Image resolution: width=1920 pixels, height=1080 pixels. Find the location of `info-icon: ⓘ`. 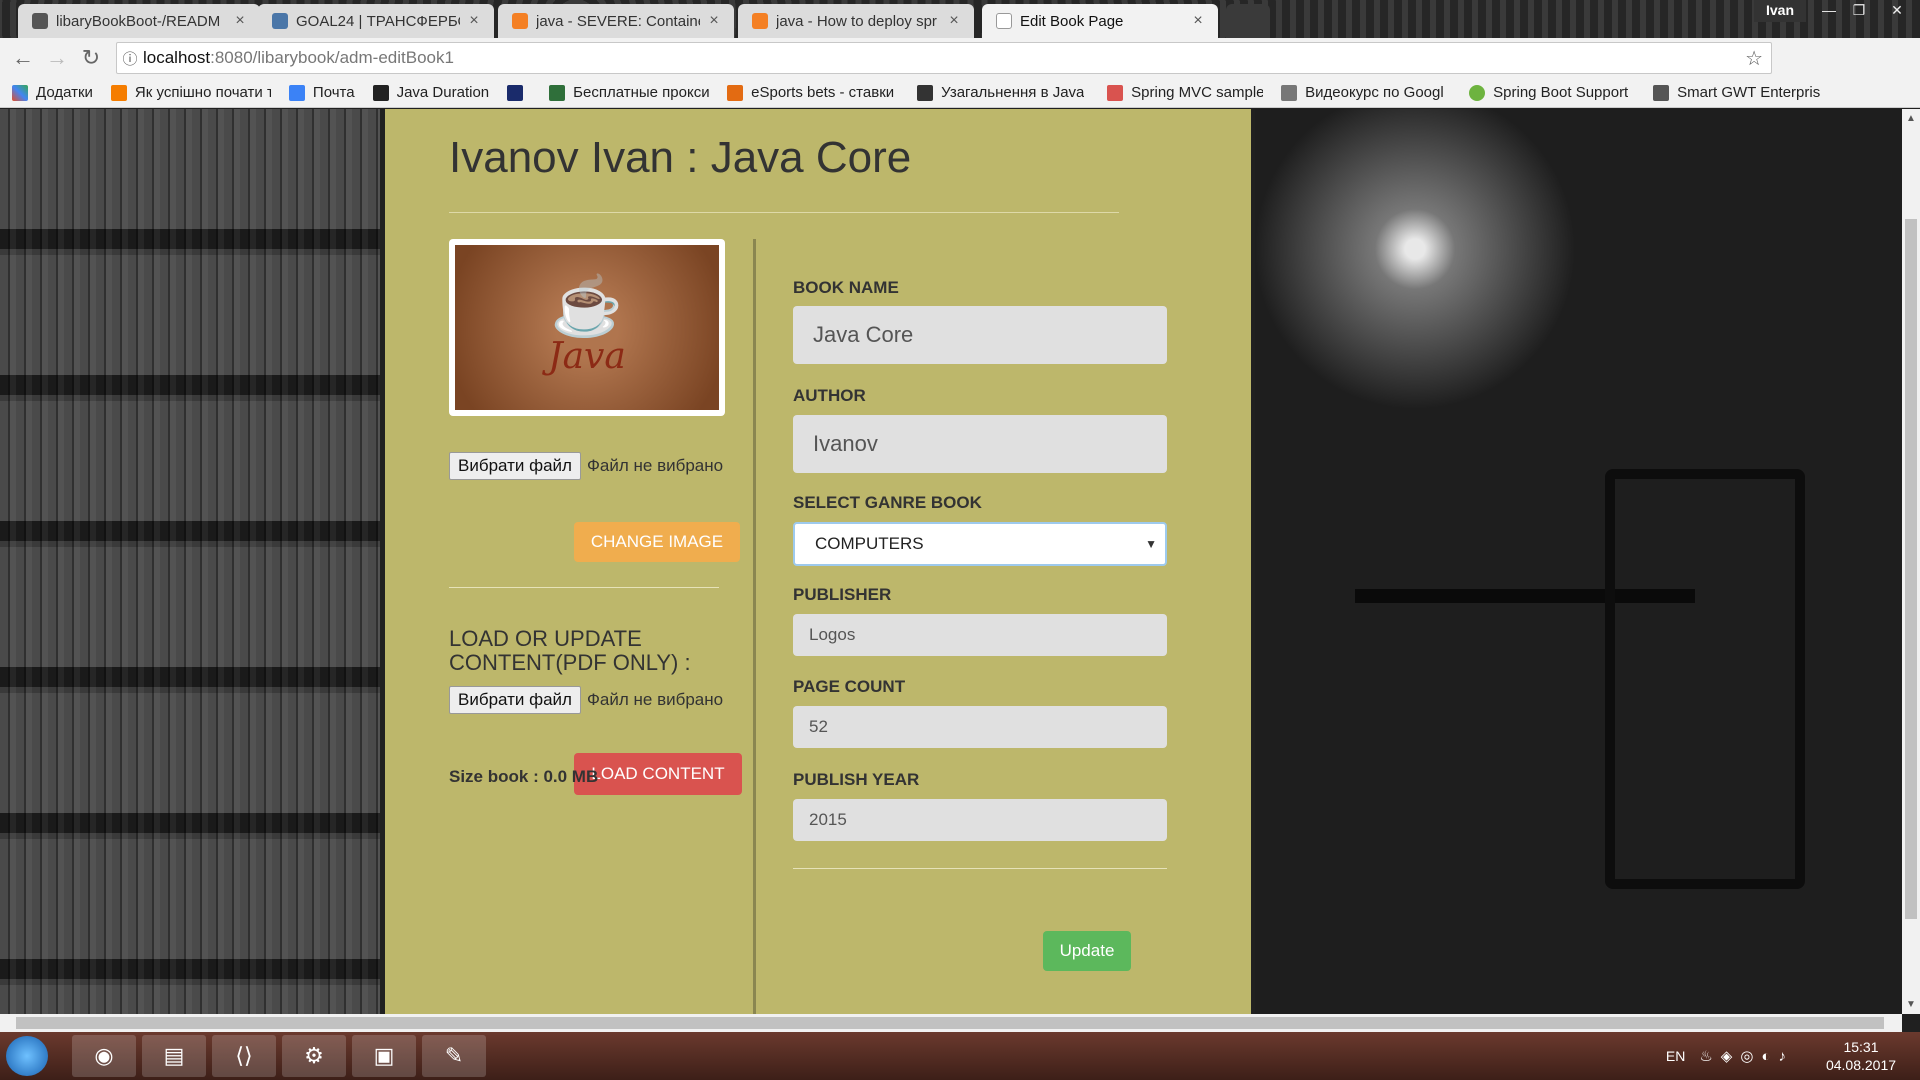

info-icon: ⓘ is located at coordinates (130, 58).